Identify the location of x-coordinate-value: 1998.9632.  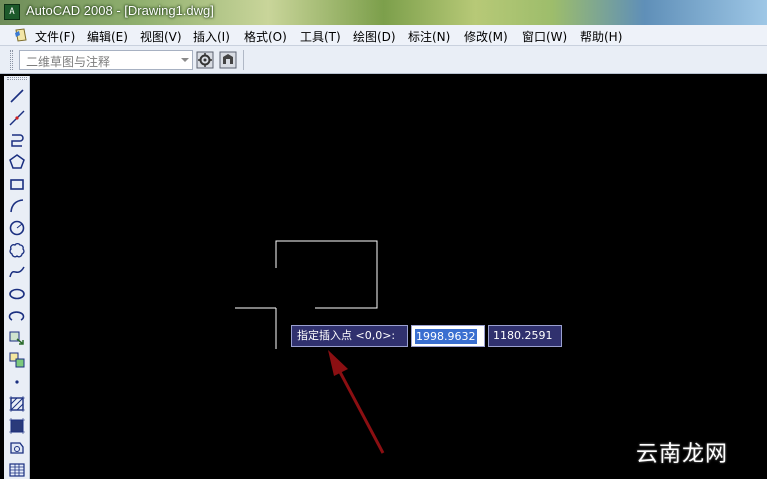
(446, 336).